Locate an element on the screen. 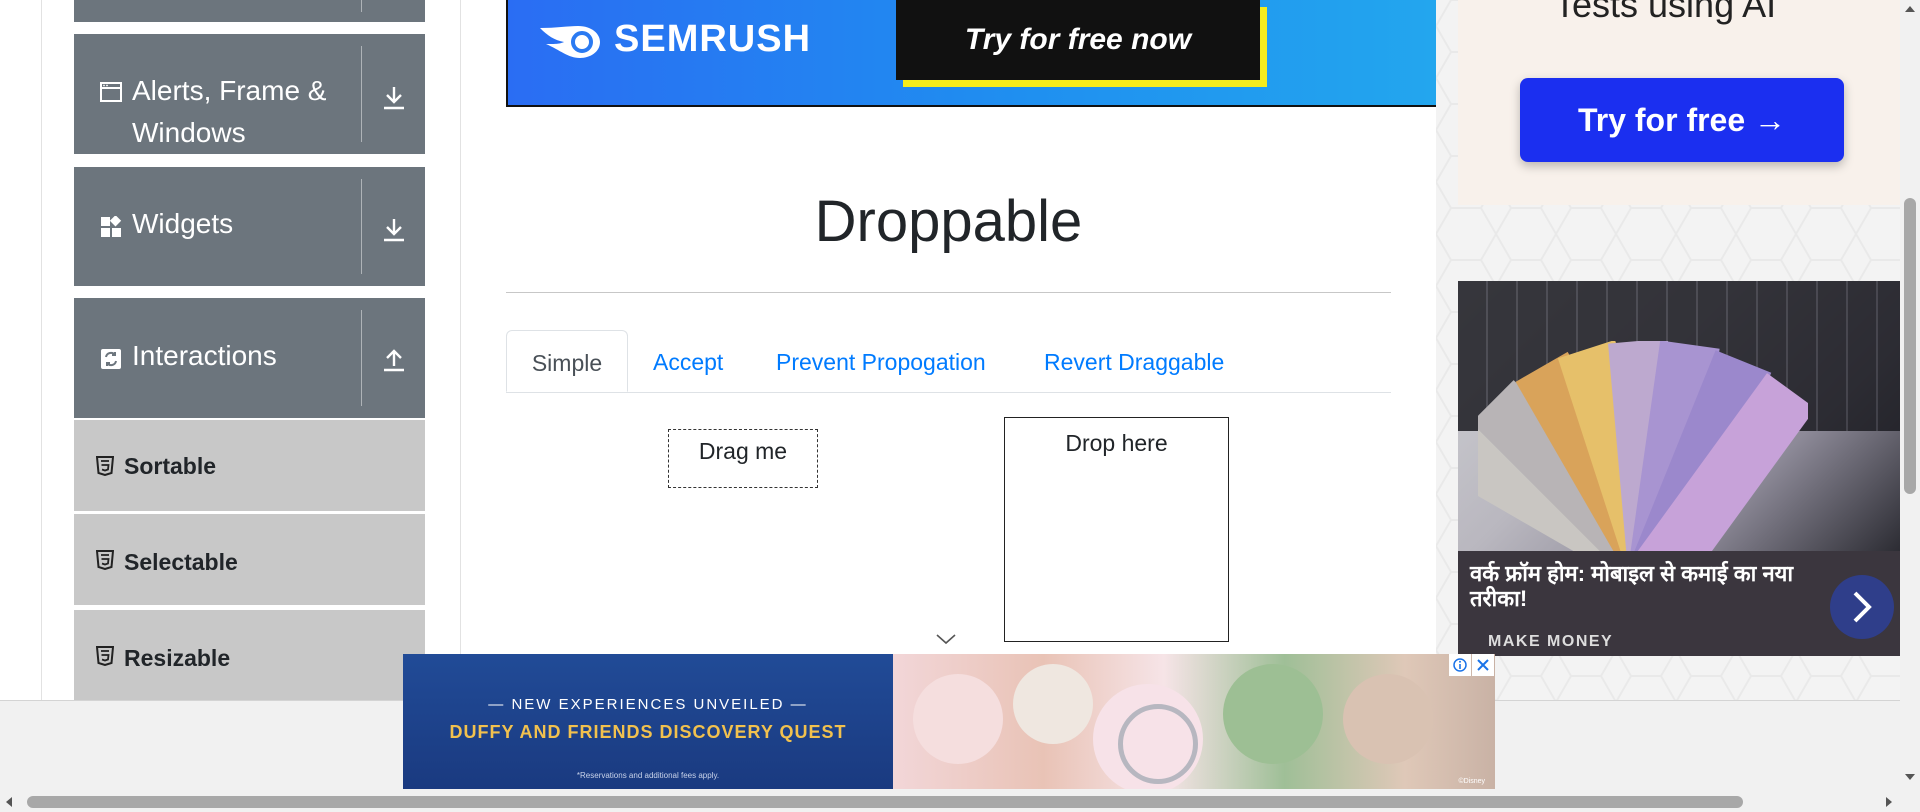  window-icon is located at coordinates (111, 92).